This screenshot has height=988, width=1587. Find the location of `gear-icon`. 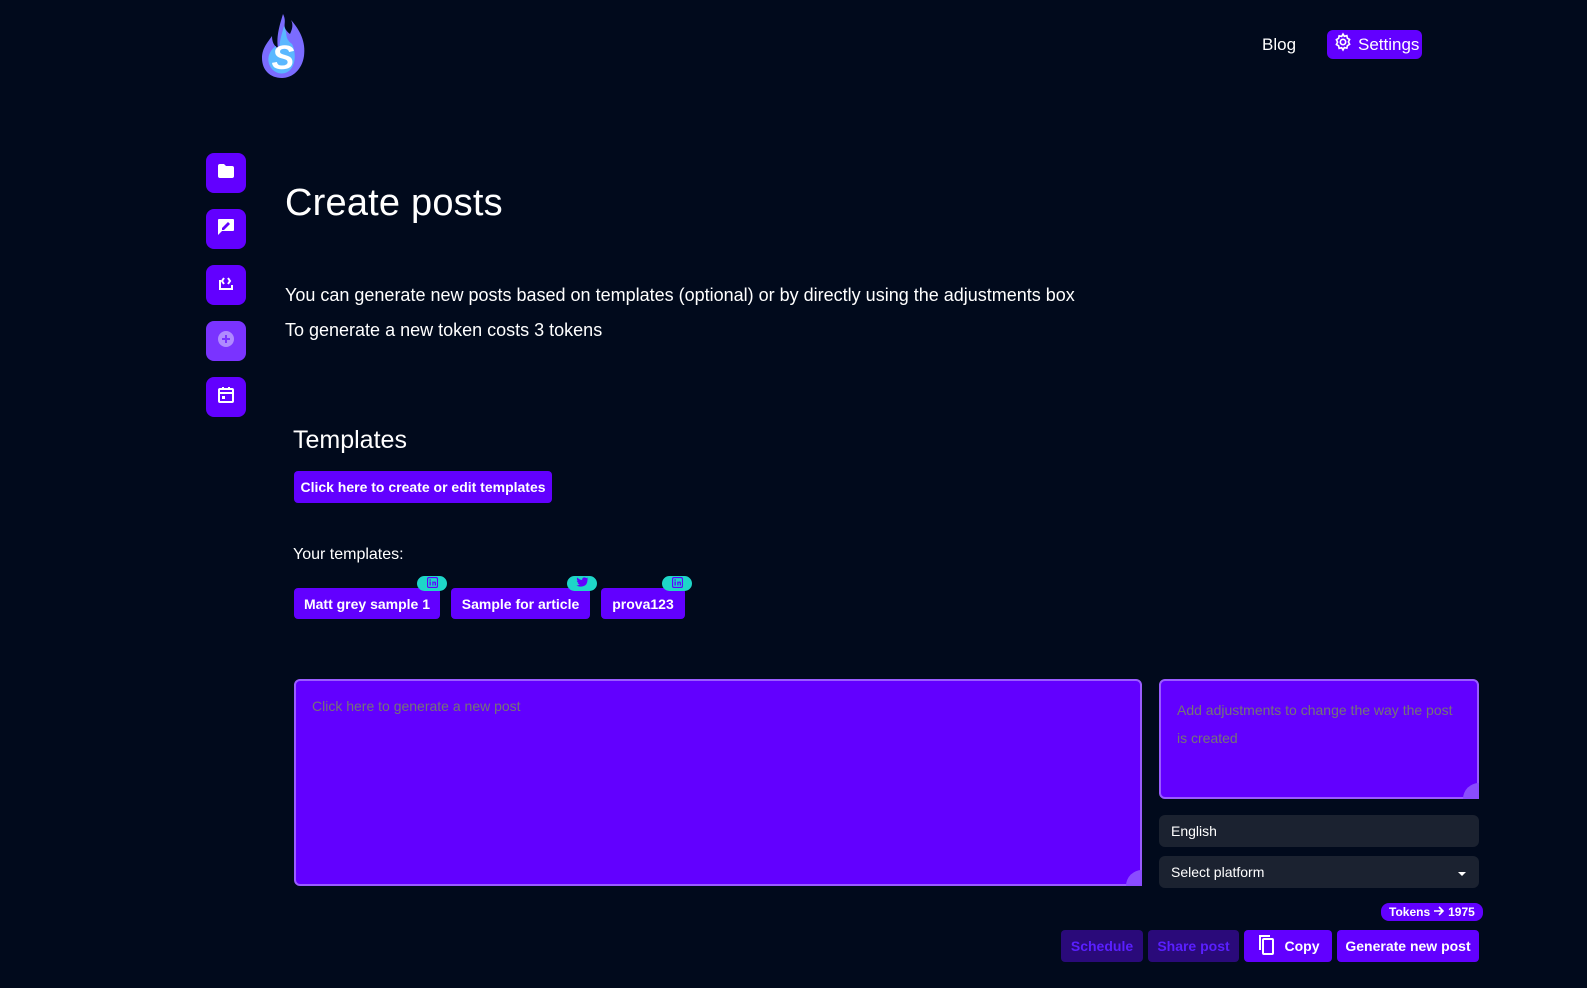

gear-icon is located at coordinates (1343, 44).